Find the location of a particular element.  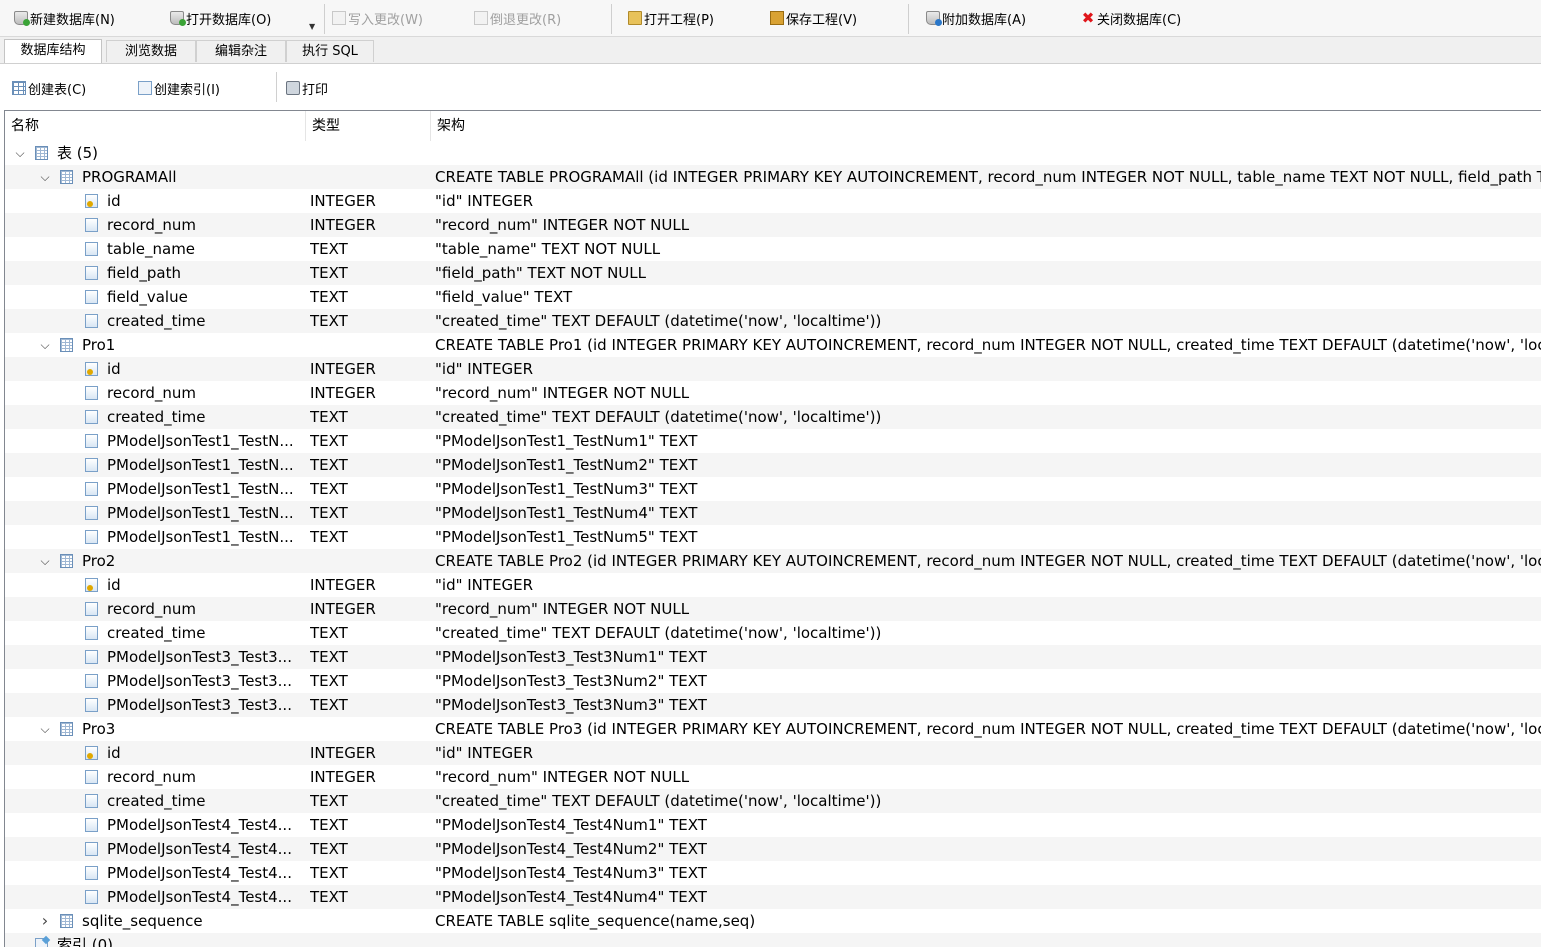

name-cell: ⌵ Pro3 is located at coordinates (155, 729).